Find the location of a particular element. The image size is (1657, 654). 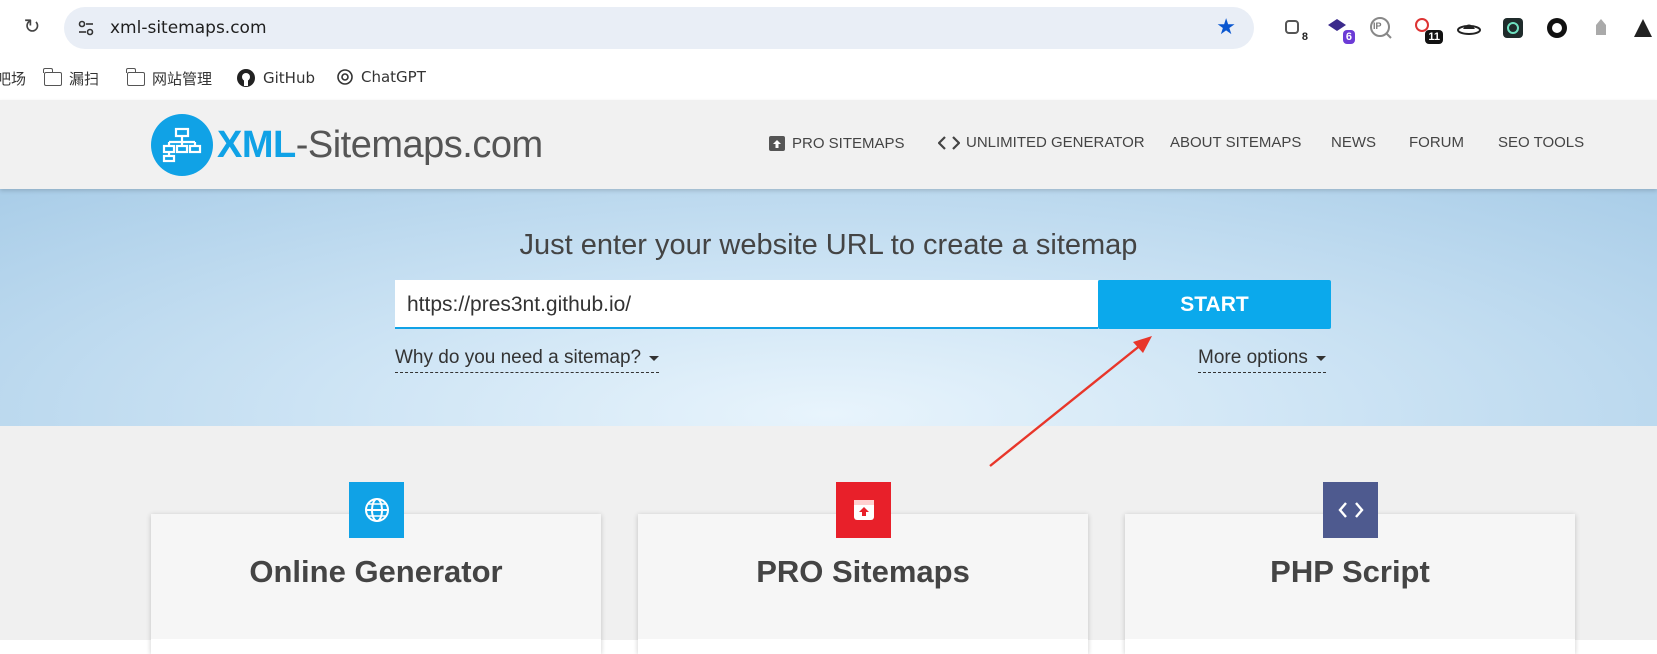

nav-about-sitemaps: ABOUT SITEMAPS is located at coordinates (1235, 142).